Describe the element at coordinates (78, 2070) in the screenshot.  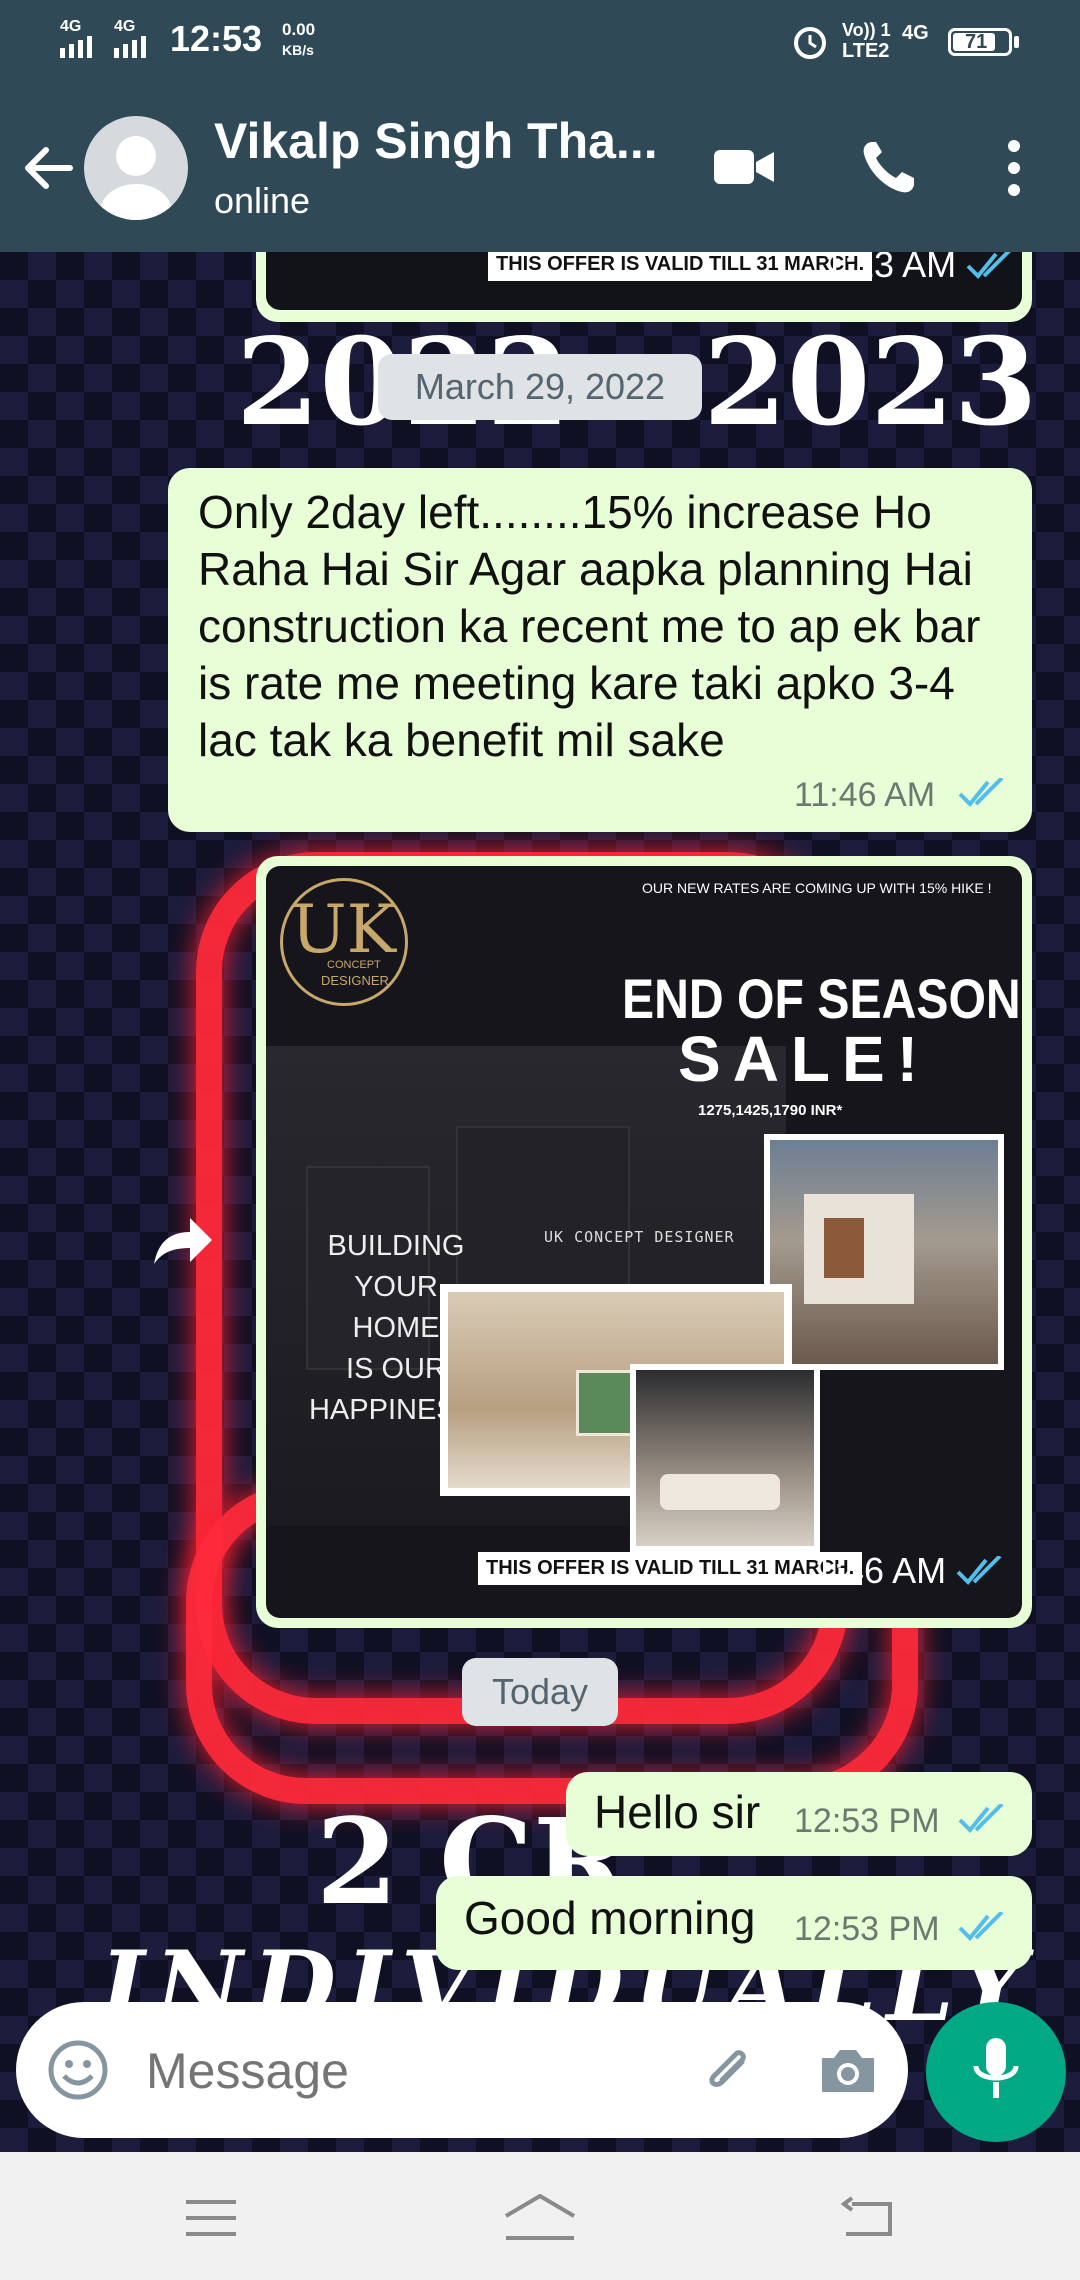
I see `emoji-icon` at that location.